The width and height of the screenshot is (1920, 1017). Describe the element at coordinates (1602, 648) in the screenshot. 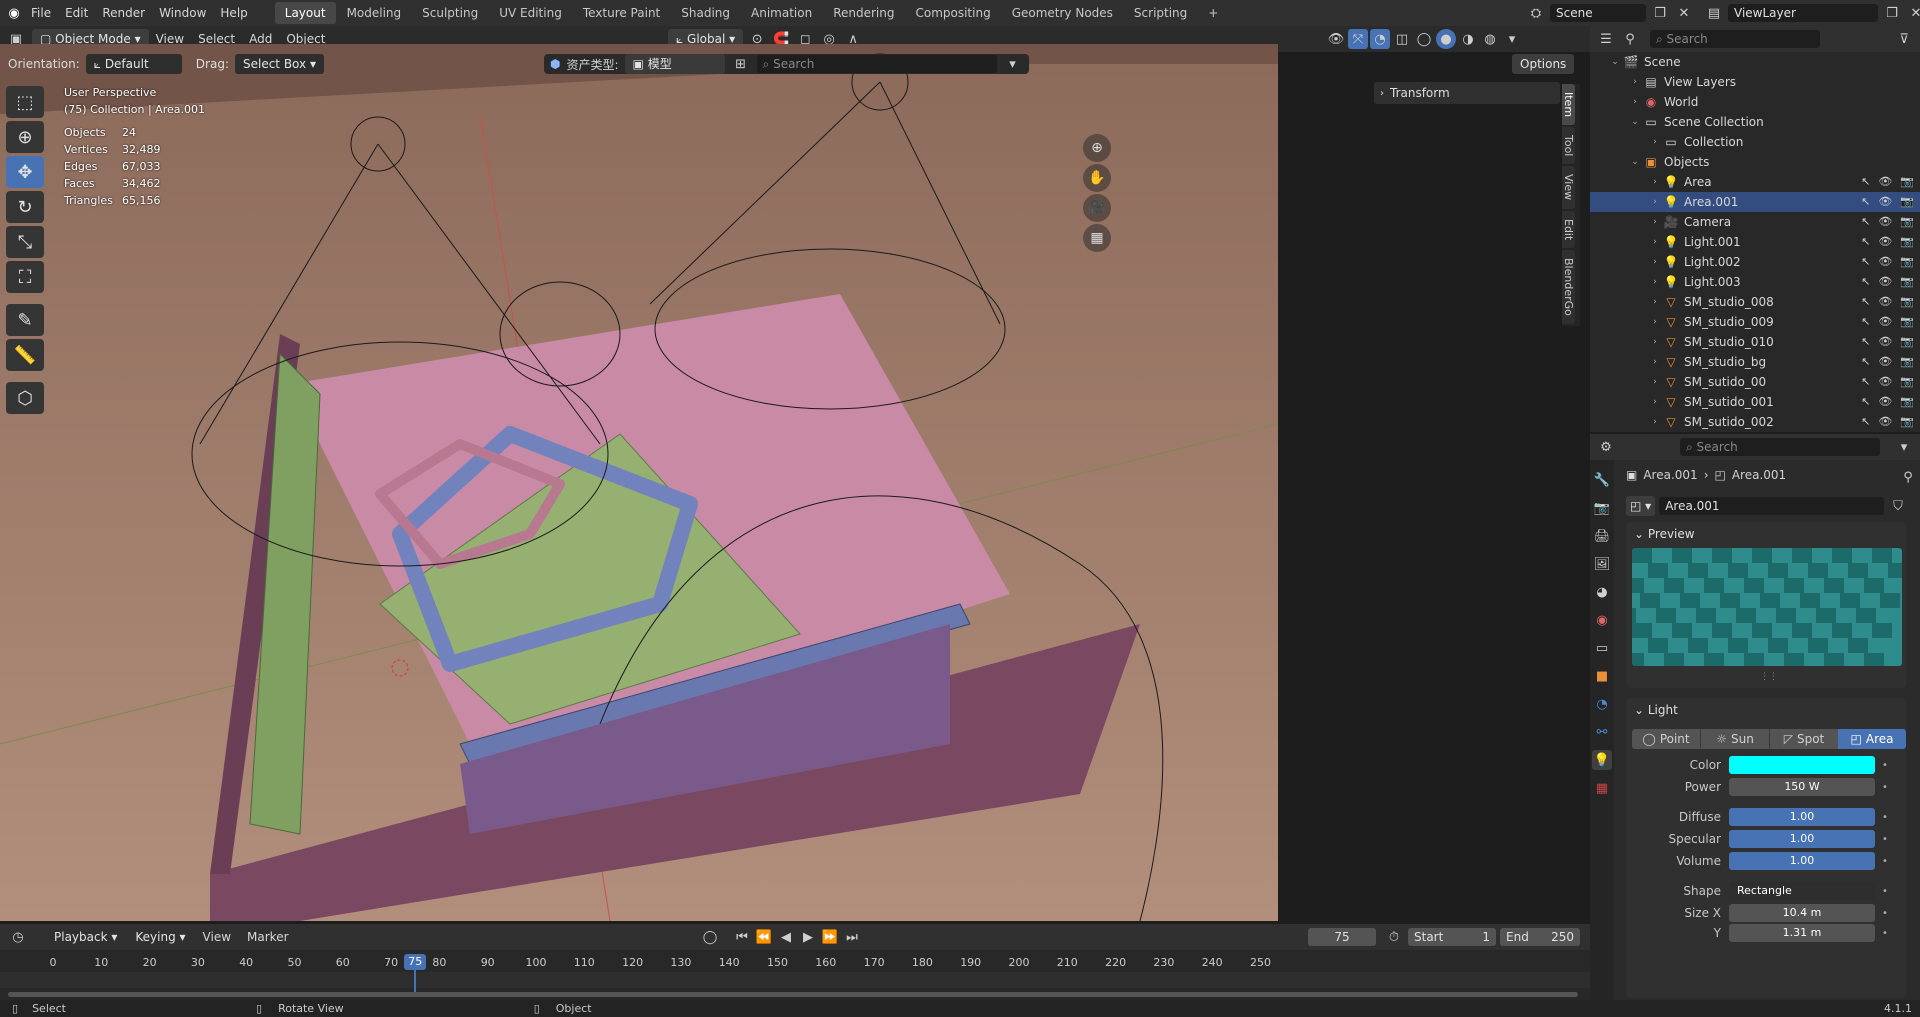

I see `collection-tab-icon: ▭` at that location.